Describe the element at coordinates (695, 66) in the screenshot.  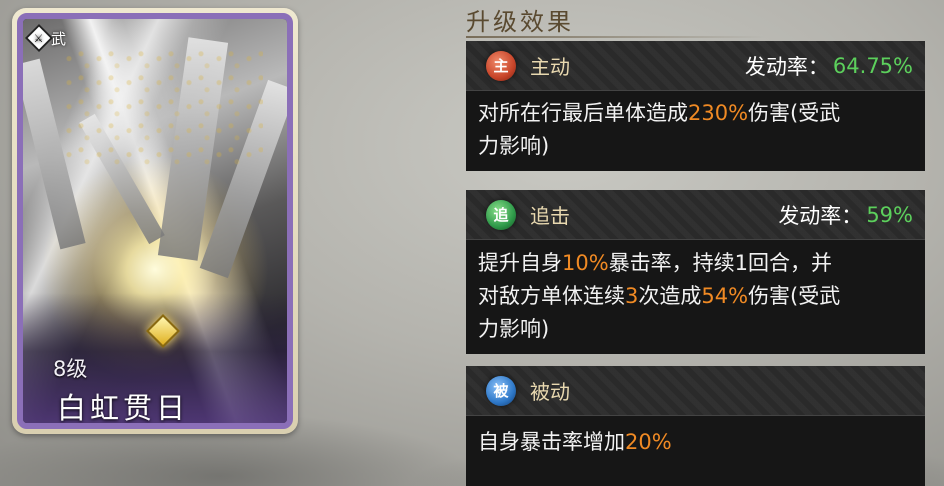
I see `skill-header: 主 主动 发动率： 64.75%` at that location.